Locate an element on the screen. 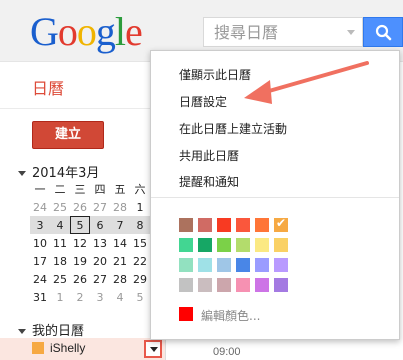 This screenshot has width=403, height=360. mini-day: 11 is located at coordinates (60, 243).